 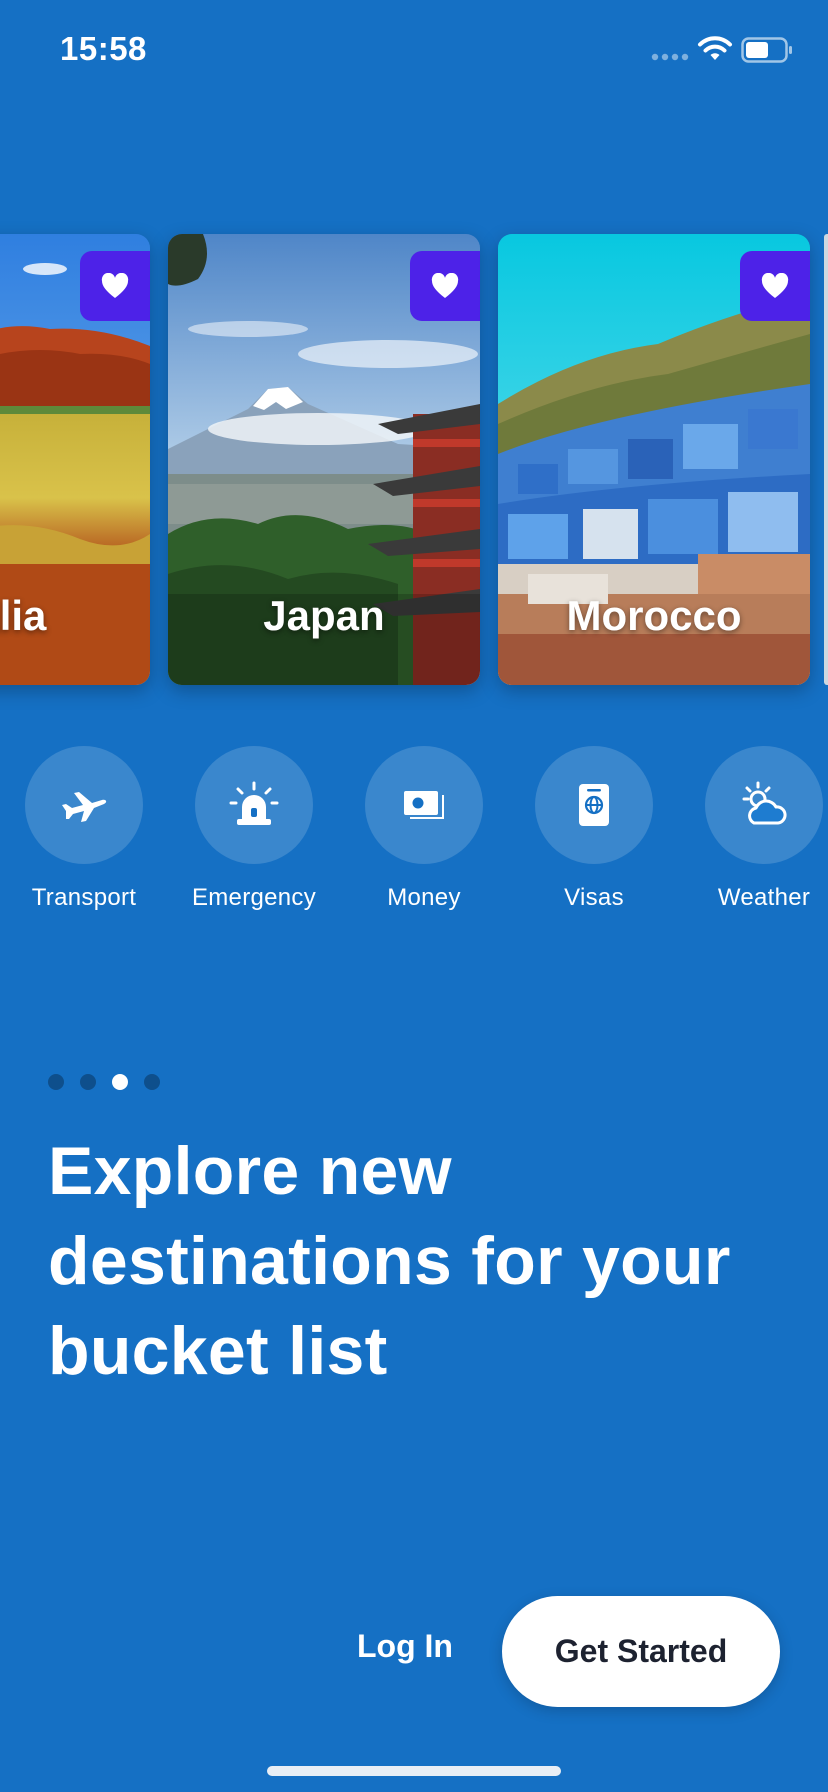 I want to click on category-visas: Visas, so click(x=594, y=829).